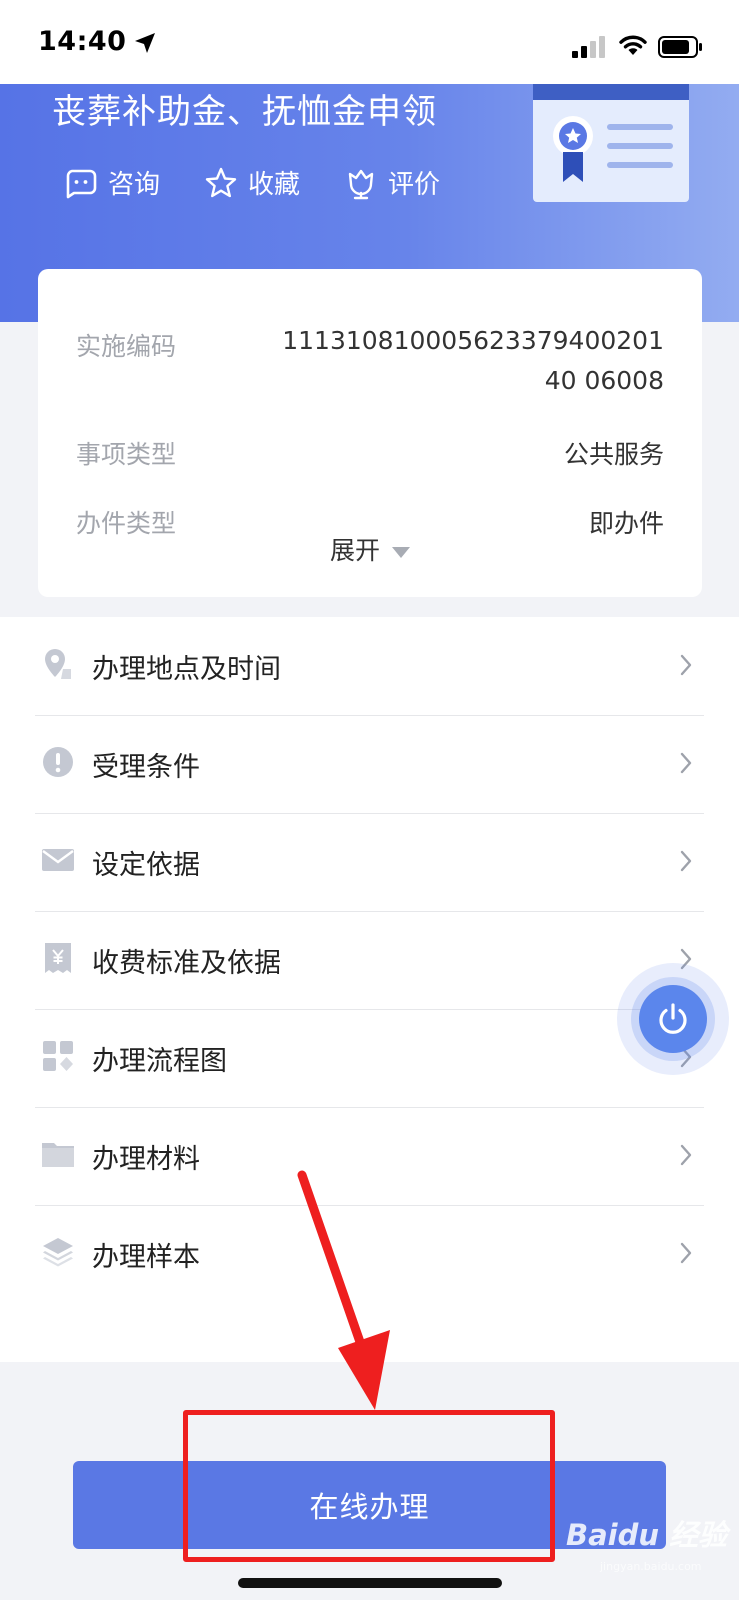  Describe the element at coordinates (58, 762) in the screenshot. I see `exclamation-icon` at that location.